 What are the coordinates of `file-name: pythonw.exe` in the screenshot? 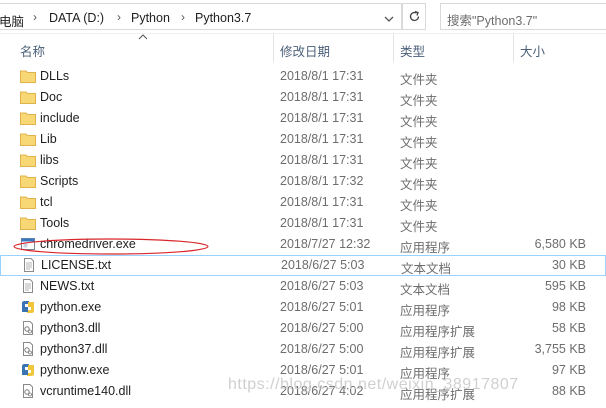 It's located at (75, 370).